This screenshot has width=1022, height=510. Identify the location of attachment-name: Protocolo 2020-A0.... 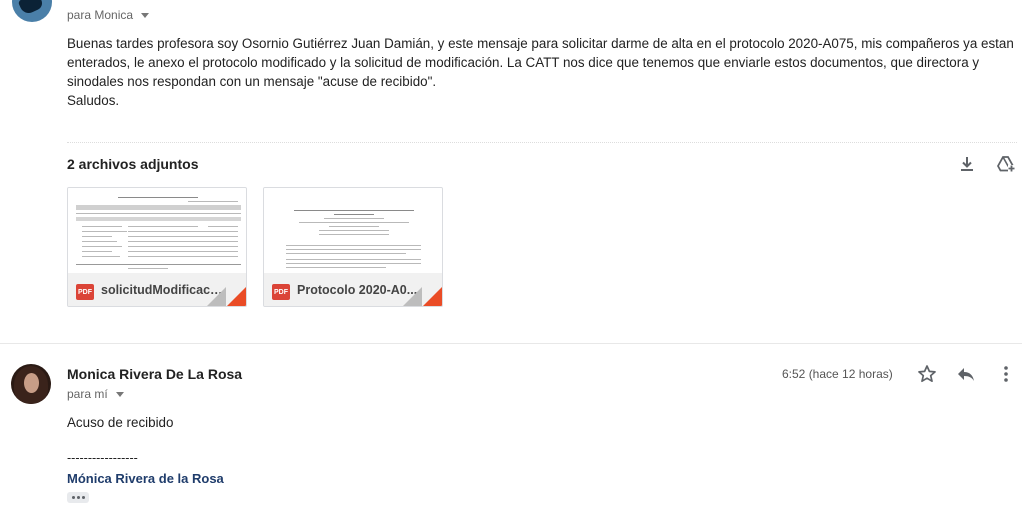
(357, 290).